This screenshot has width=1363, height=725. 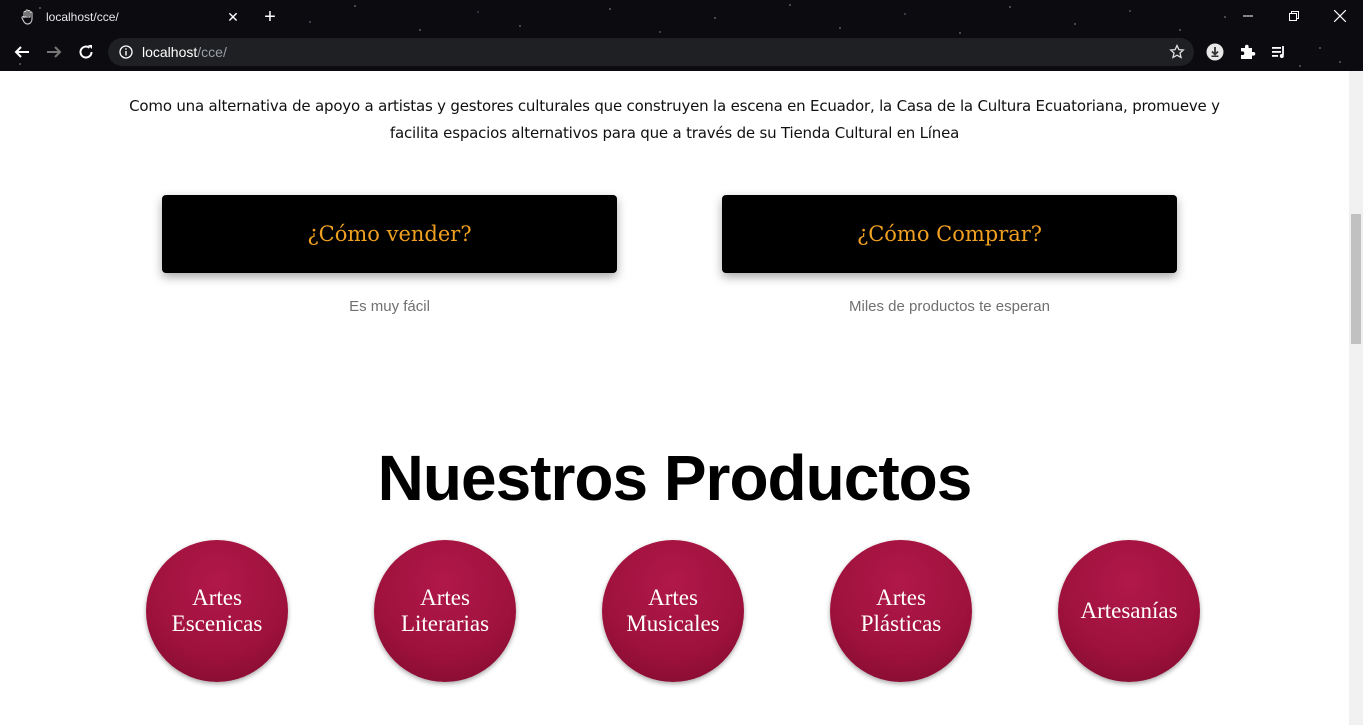 I want to click on product-label: Artesanías, so click(x=1129, y=610).